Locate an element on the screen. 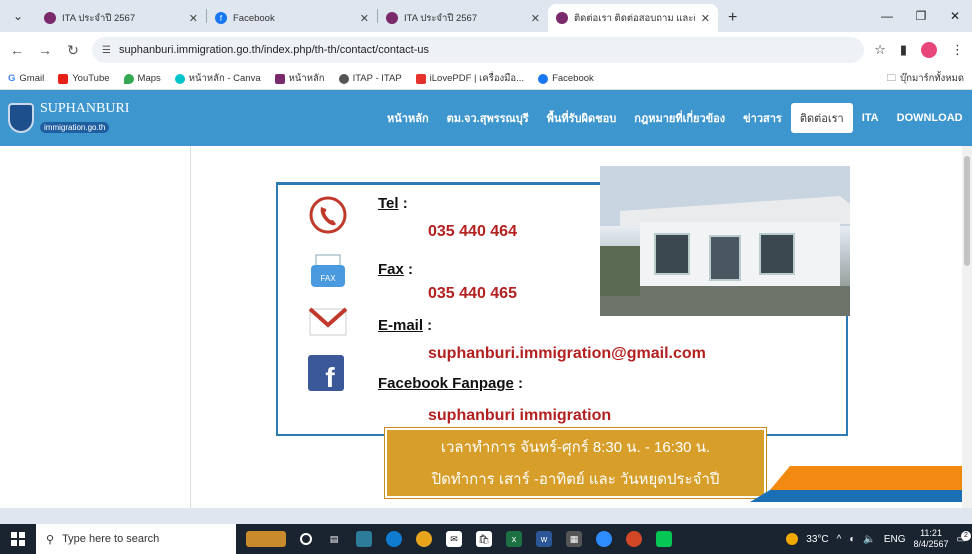 This screenshot has height=554, width=972. task-view-icon: ▤ is located at coordinates (334, 539).